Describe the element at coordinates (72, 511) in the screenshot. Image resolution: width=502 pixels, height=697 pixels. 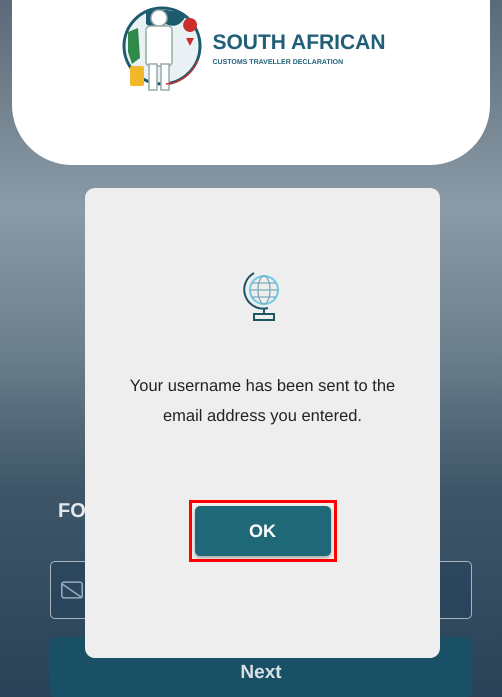
I see `form-title: FO` at that location.